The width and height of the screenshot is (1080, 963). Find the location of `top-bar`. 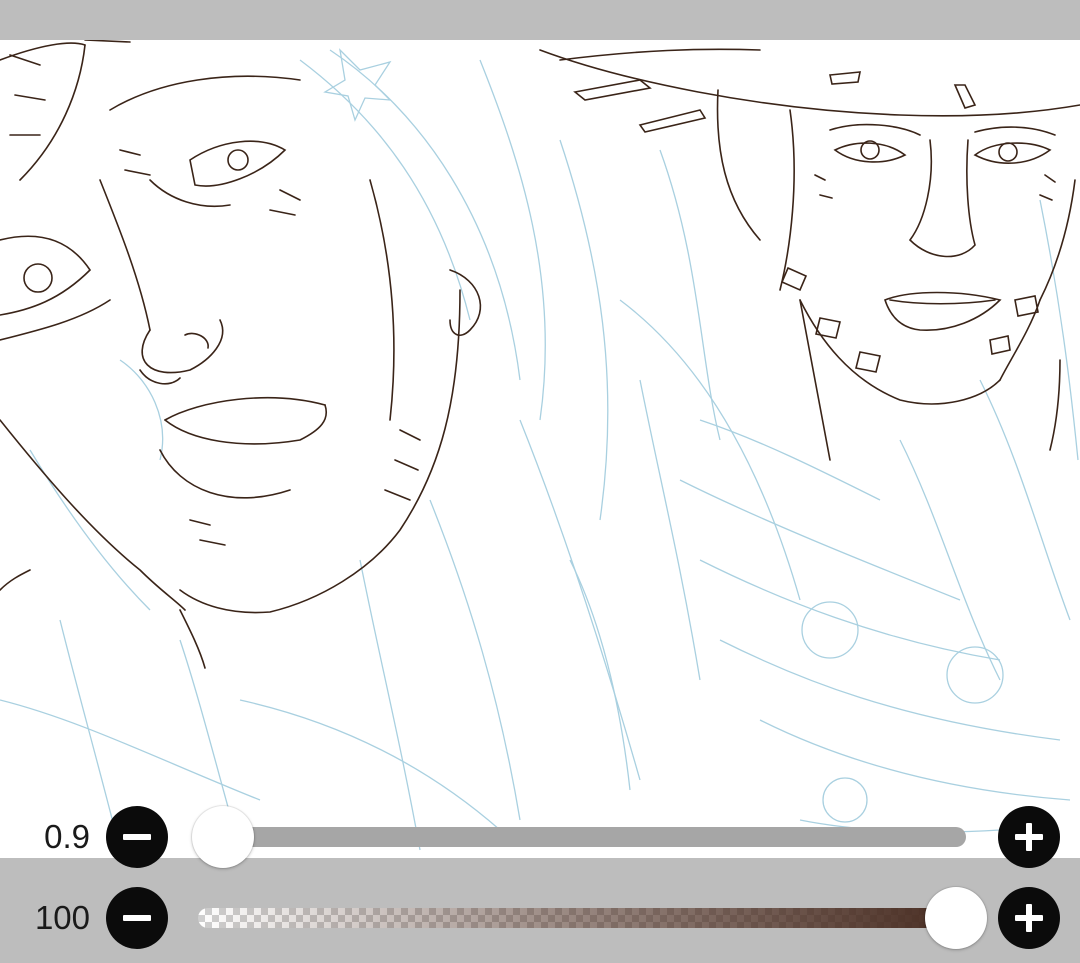

top-bar is located at coordinates (540, 20).